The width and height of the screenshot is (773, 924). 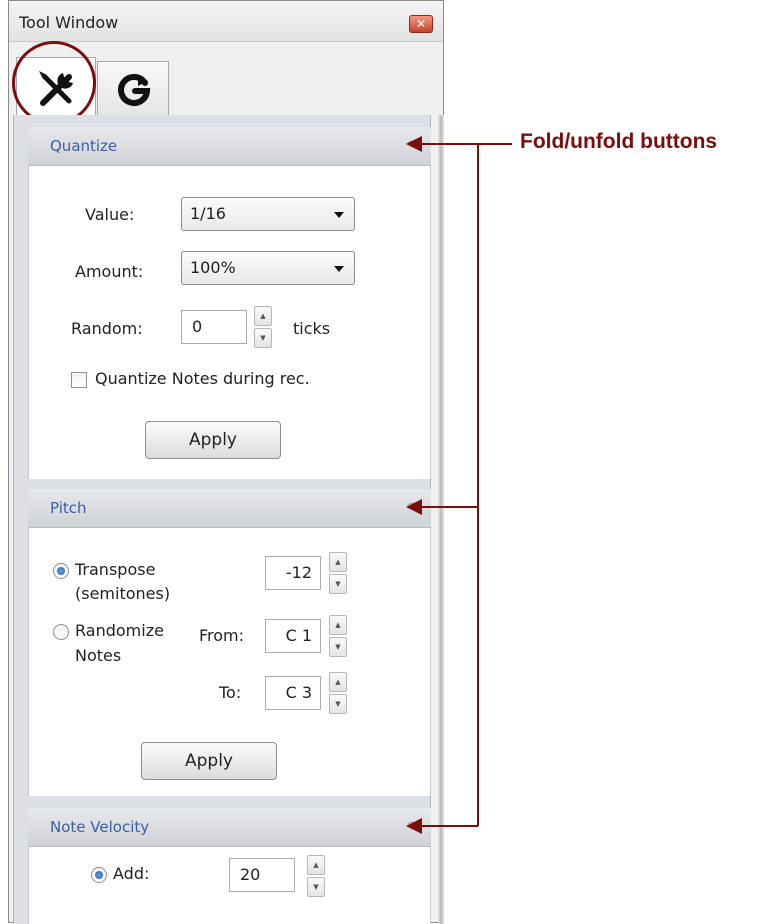 I want to click on add-input: 20, so click(x=262, y=875).